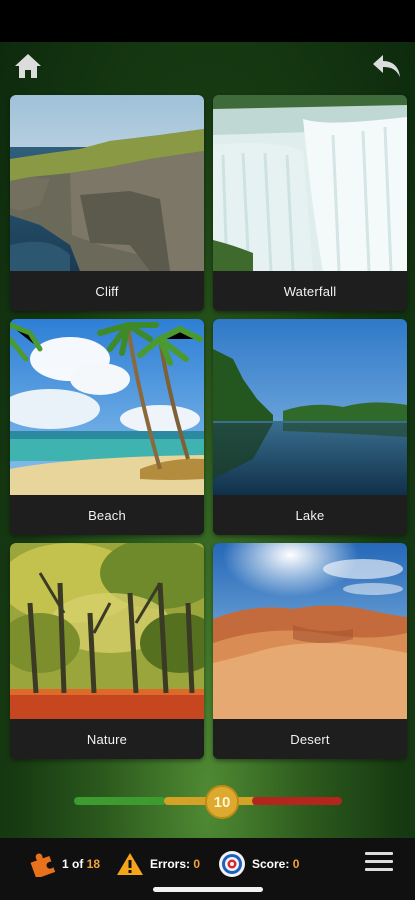 This screenshot has width=415, height=900. What do you see at coordinates (310, 515) in the screenshot?
I see `category-label: Lake` at bounding box center [310, 515].